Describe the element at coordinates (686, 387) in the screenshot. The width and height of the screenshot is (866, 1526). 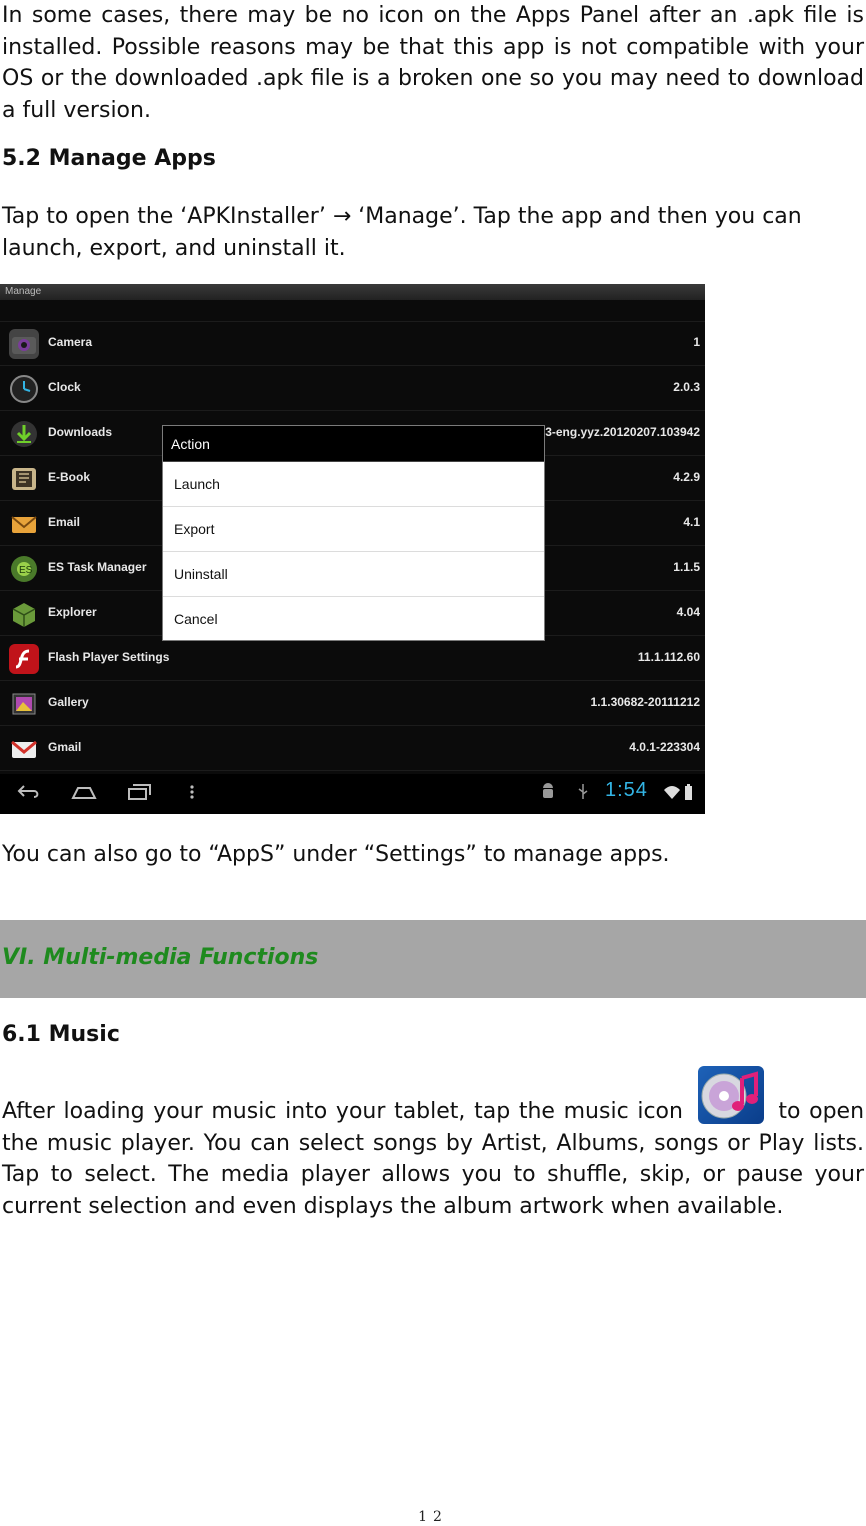
I see `app-version: 2.0.3` at that location.